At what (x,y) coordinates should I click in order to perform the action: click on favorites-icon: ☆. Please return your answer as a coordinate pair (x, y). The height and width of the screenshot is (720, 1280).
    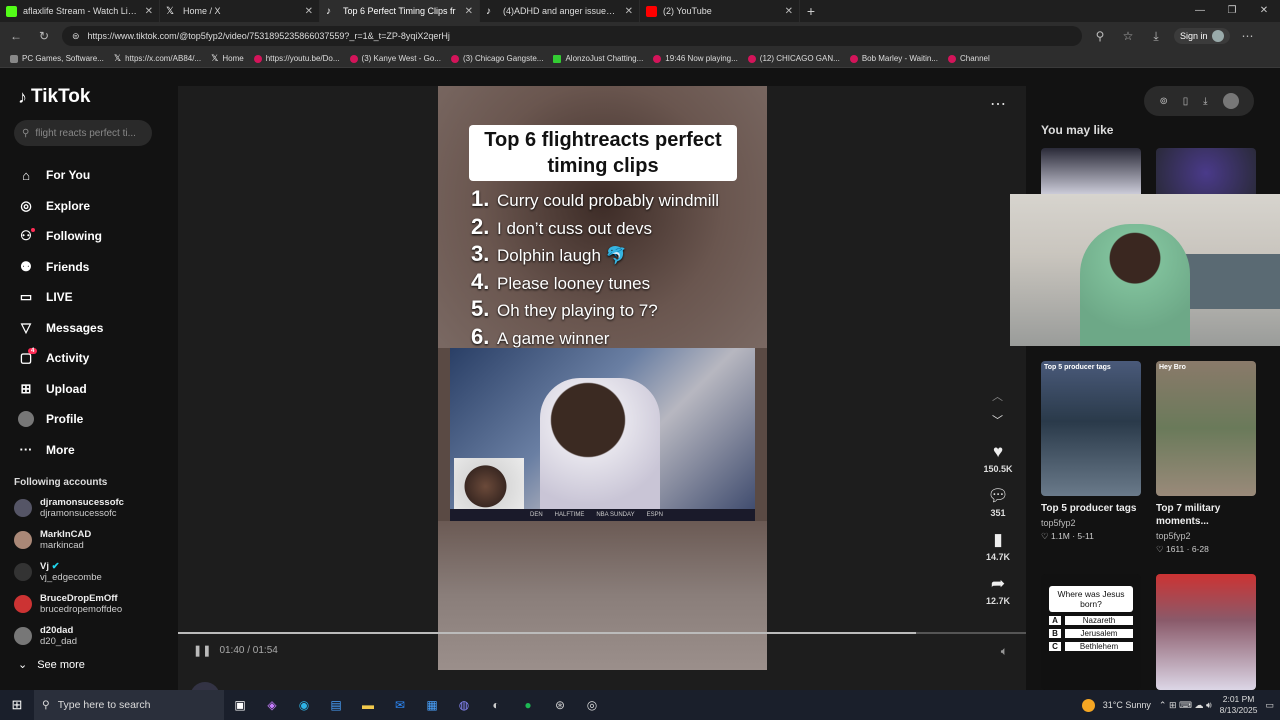
    Looking at the image, I should click on (1128, 36).